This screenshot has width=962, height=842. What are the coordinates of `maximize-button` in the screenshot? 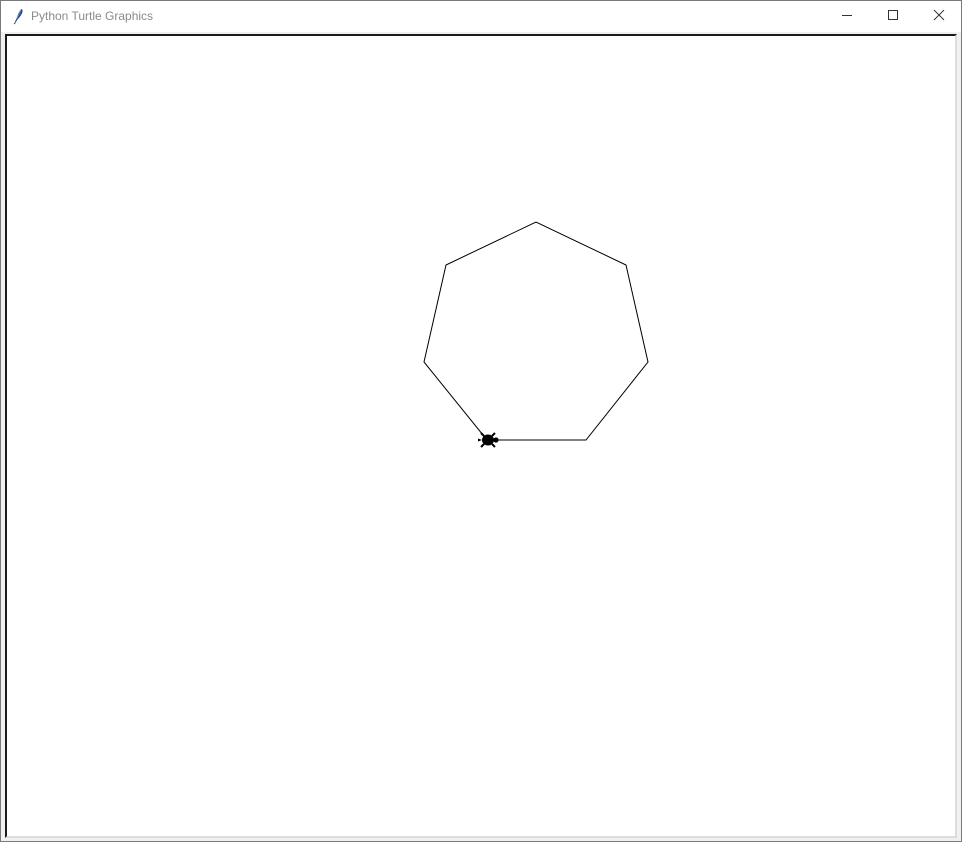 It's located at (893, 16).